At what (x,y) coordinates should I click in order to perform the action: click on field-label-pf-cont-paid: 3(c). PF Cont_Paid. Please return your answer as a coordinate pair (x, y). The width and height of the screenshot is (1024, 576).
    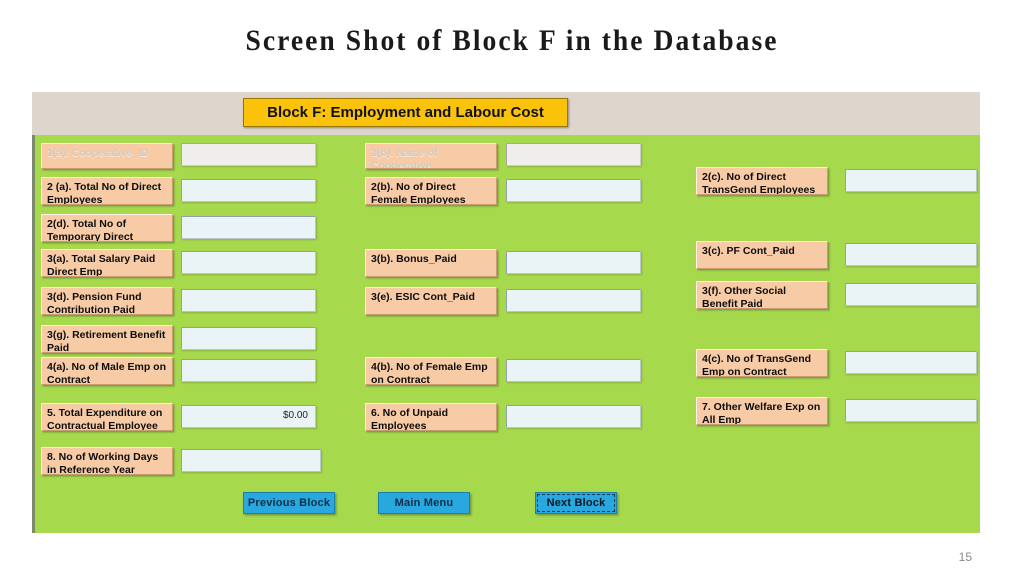
    Looking at the image, I should click on (762, 255).